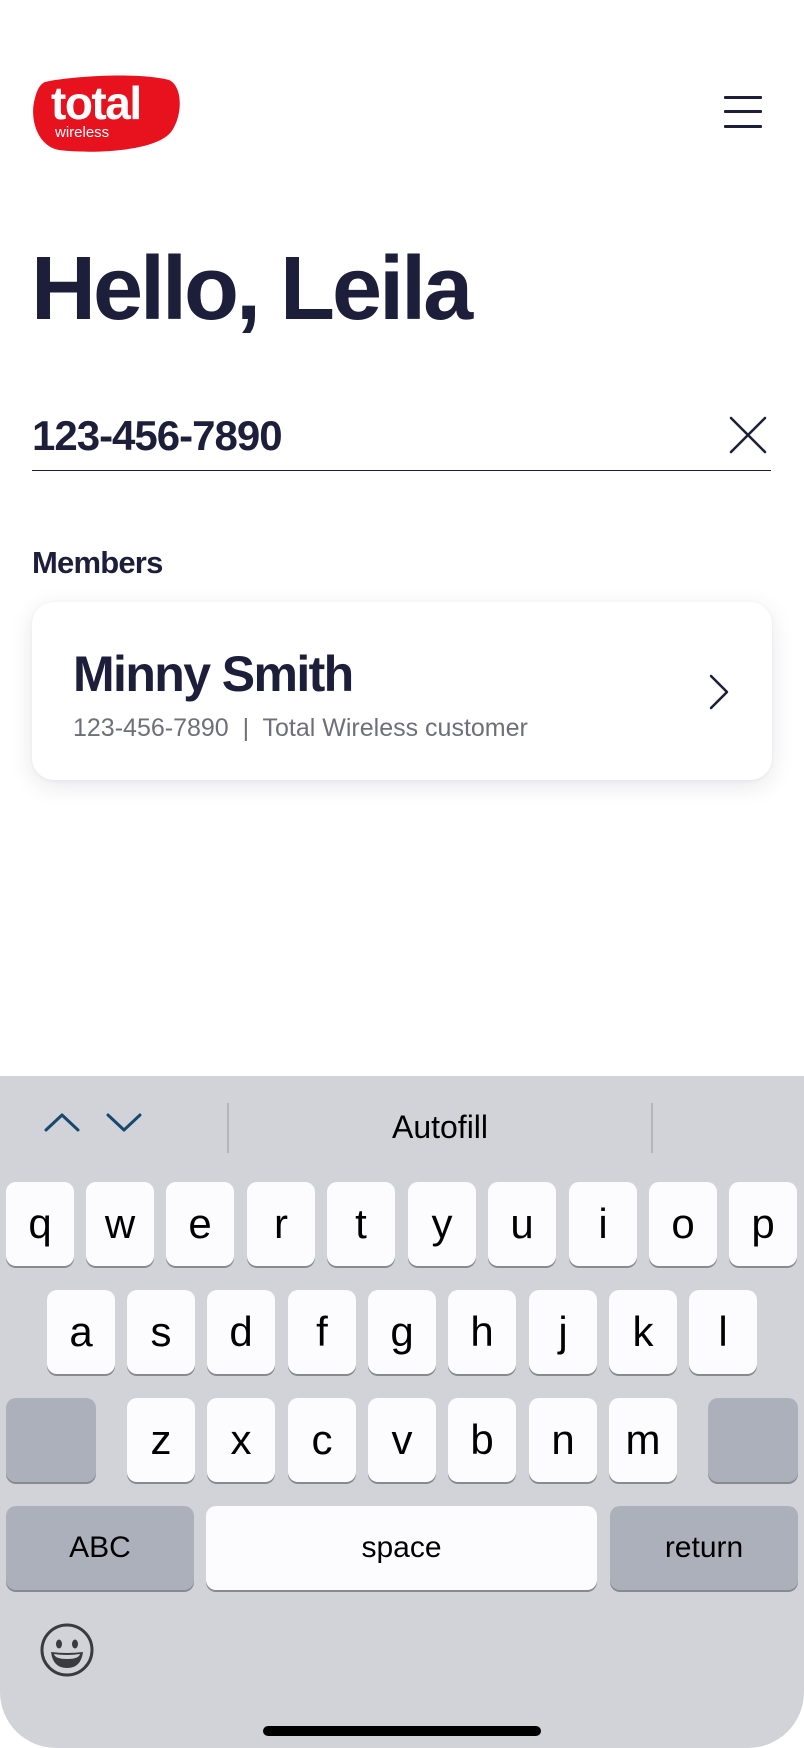 The height and width of the screenshot is (1748, 804). Describe the element at coordinates (440, 1127) in the screenshot. I see `autofill-button: Autofill` at that location.